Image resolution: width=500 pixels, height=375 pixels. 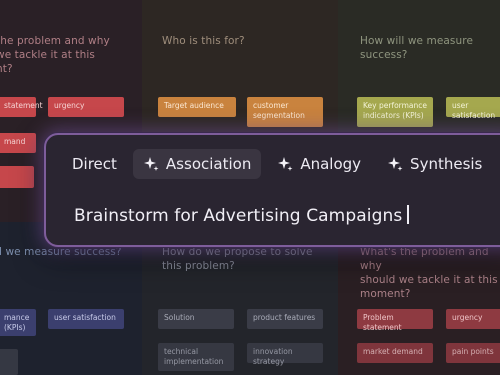 I want to click on sticky-note: product features, so click(x=285, y=319).